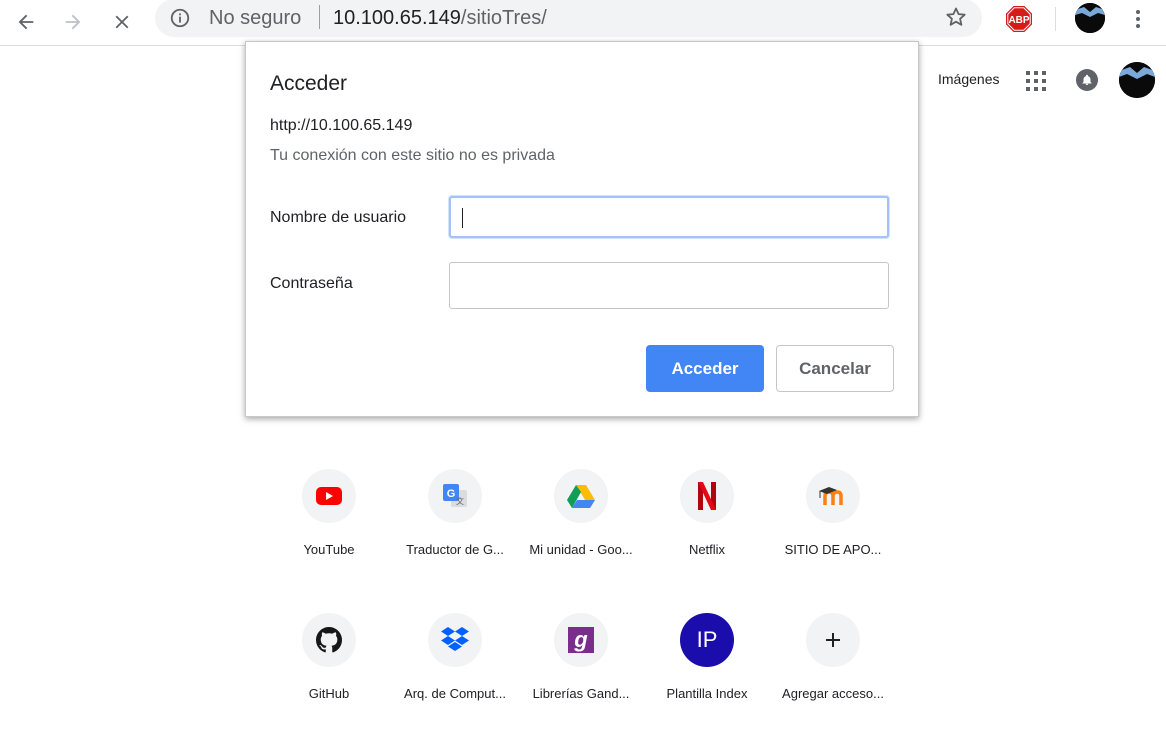 This screenshot has height=738, width=1166. I want to click on url-path: /sitioTres/, so click(503, 18).